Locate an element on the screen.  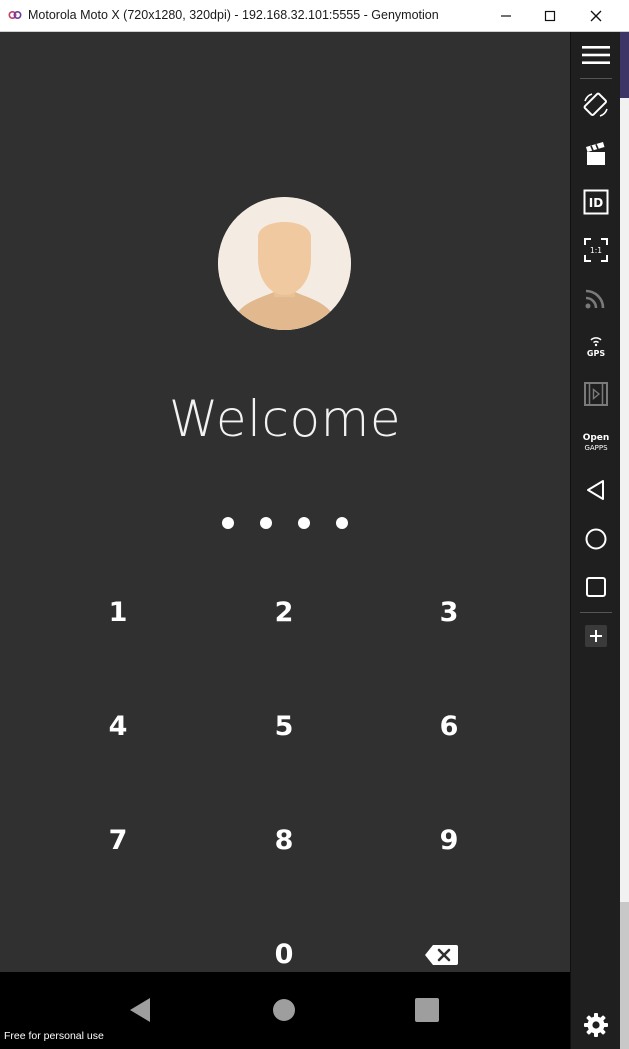
menu-button is located at coordinates (596, 55).